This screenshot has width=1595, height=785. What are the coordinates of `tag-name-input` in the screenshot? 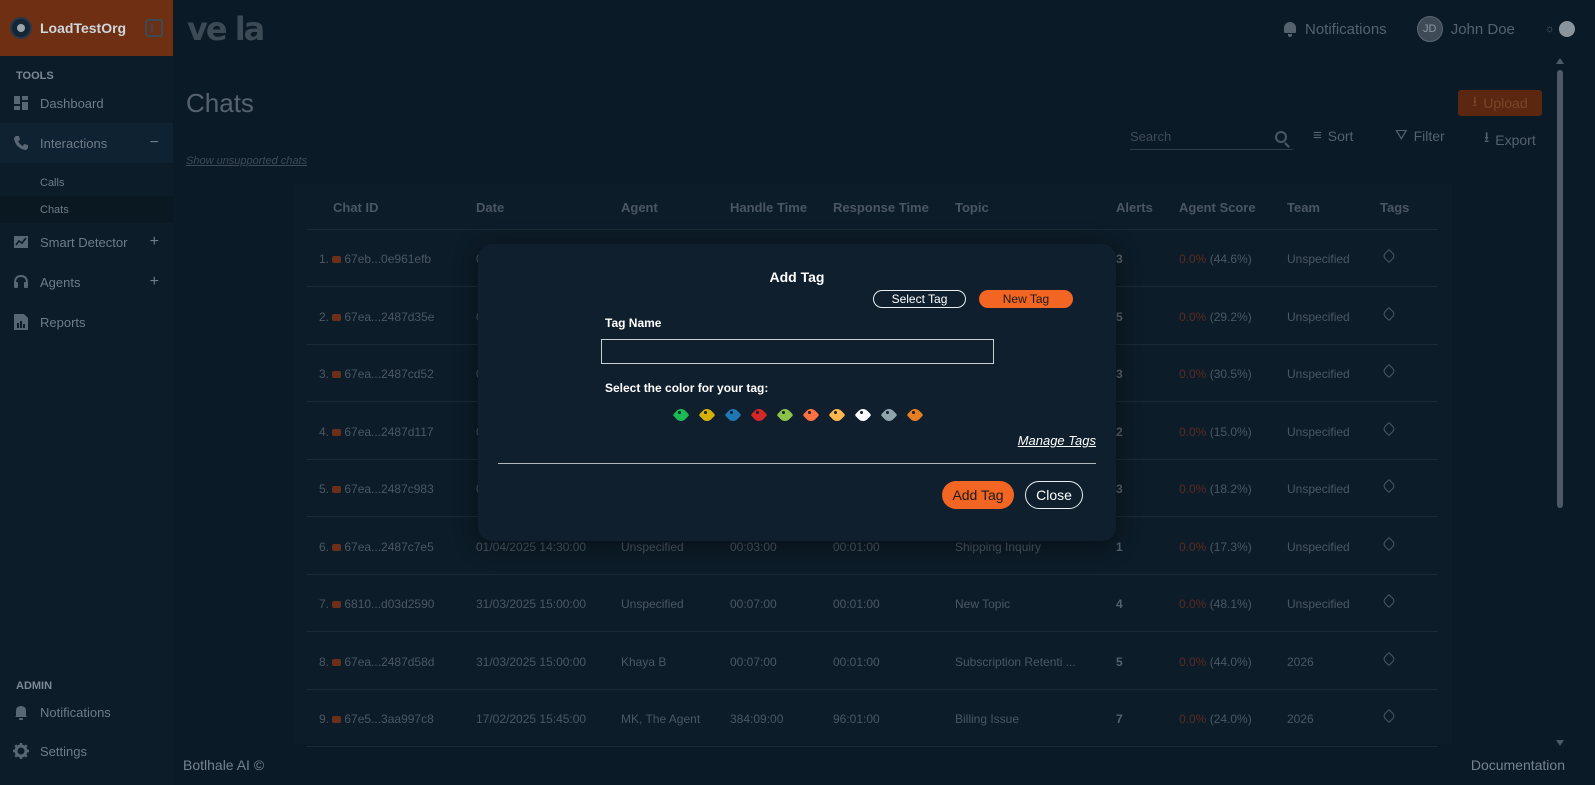 It's located at (797, 351).